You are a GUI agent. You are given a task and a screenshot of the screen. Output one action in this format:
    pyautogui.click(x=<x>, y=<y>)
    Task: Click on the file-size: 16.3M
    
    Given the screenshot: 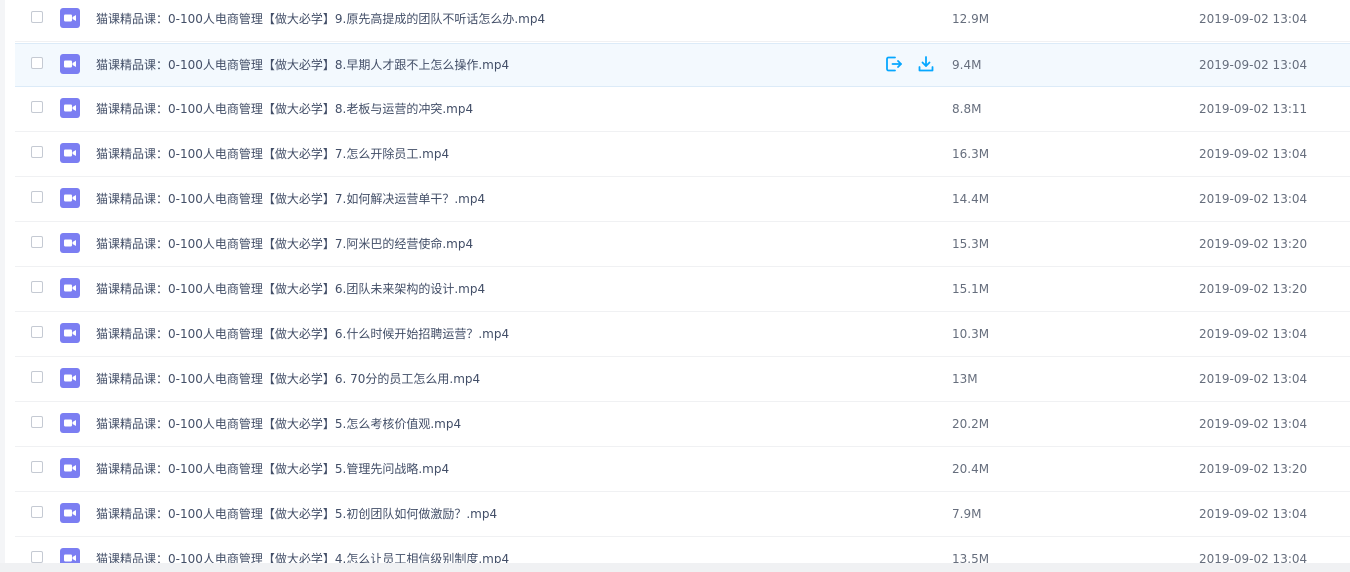 What is the action you would take?
    pyautogui.click(x=971, y=154)
    